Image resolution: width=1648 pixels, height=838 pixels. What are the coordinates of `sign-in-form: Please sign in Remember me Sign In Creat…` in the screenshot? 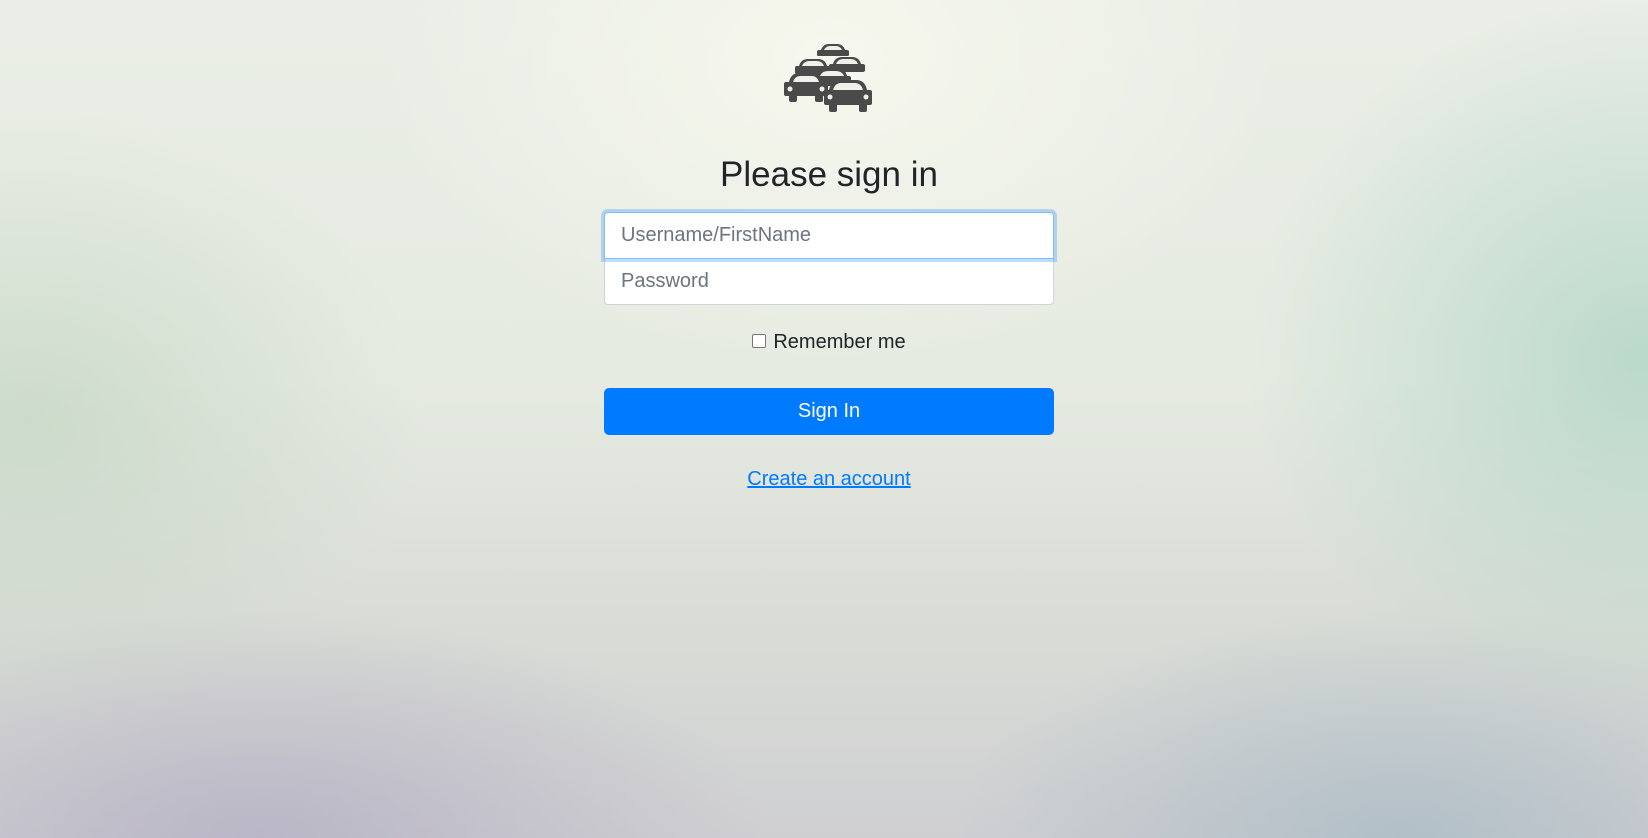 It's located at (829, 265).